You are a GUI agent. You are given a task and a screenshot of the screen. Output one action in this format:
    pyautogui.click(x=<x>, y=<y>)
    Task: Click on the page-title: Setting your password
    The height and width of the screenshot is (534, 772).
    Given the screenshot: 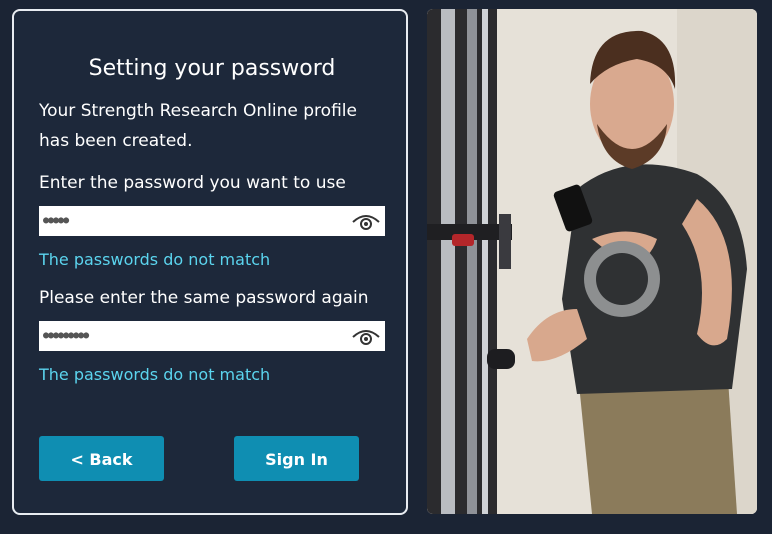 What is the action you would take?
    pyautogui.click(x=212, y=68)
    